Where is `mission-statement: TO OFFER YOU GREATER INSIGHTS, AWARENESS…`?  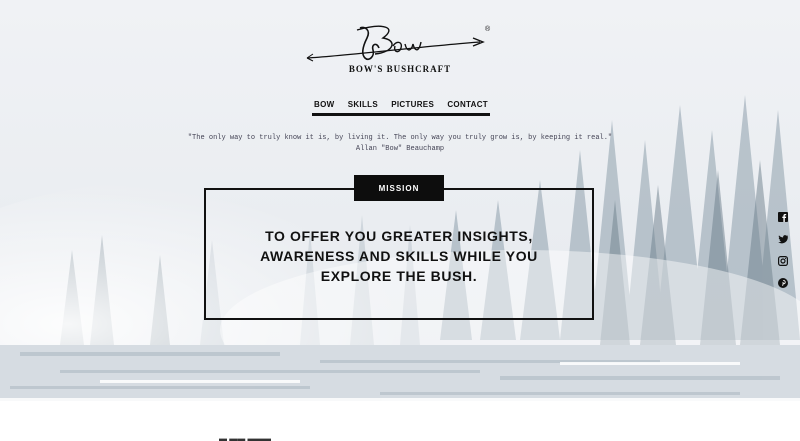
mission-statement: TO OFFER YOU GREATER INSIGHTS, AWARENESS… is located at coordinates (399, 256).